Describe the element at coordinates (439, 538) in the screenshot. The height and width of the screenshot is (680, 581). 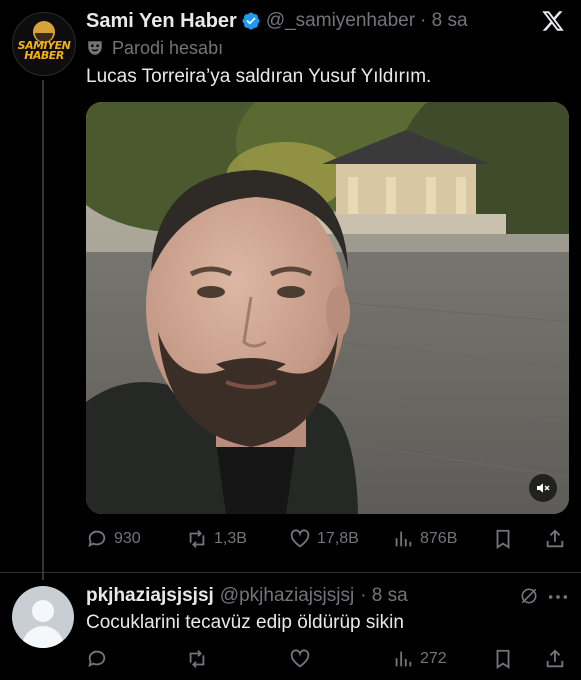
I see `views-count: 876B` at that location.